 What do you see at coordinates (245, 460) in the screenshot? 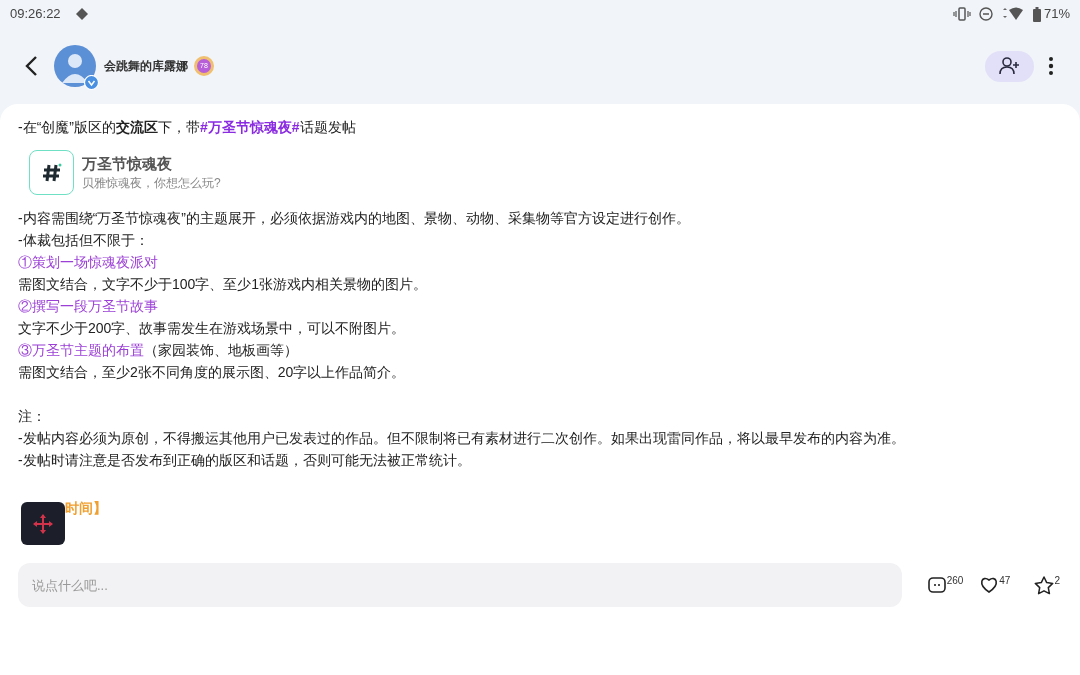
I see `paragraph: -发帖时请注意是否发布到正确的版区和话题，否则可能无法被正常统计。` at bounding box center [245, 460].